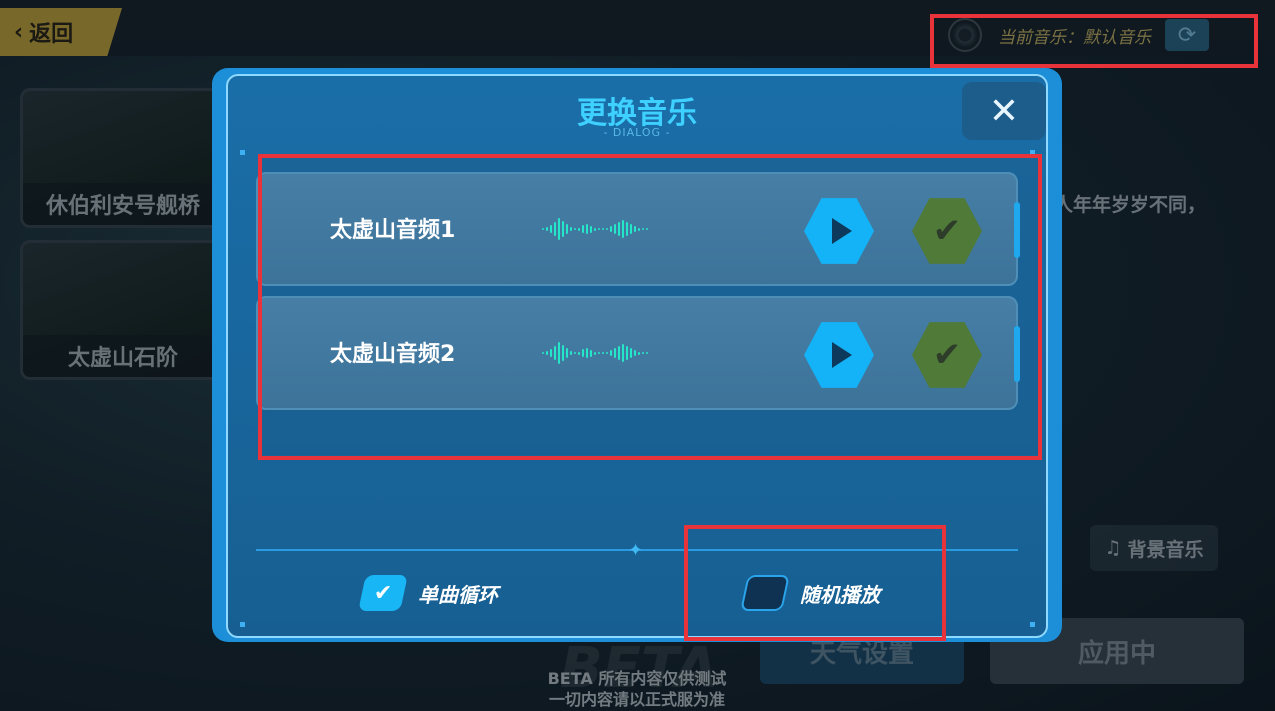  Describe the element at coordinates (458, 594) in the screenshot. I see `loop-label: 单曲循环` at that location.